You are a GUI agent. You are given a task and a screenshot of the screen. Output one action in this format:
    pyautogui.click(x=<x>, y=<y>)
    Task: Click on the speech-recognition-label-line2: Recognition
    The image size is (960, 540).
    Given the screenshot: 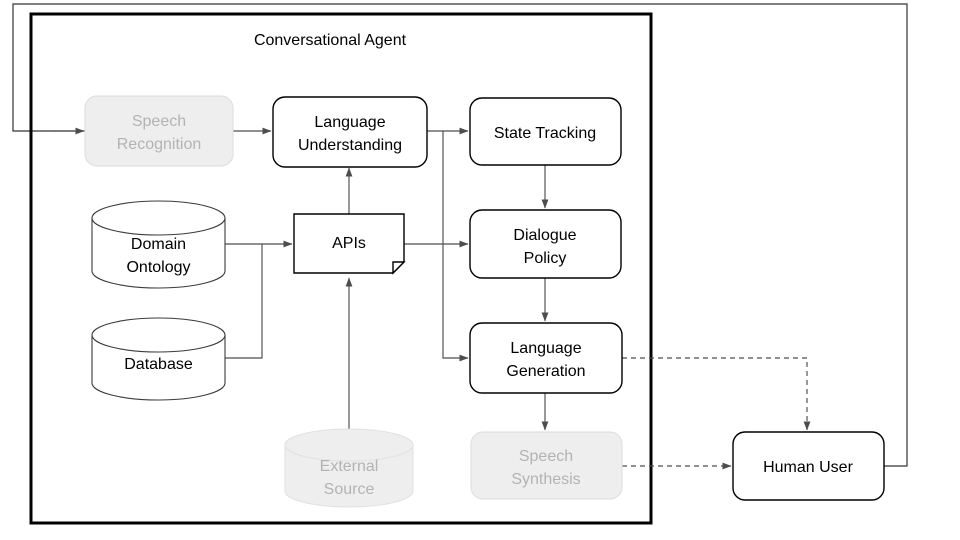 What is the action you would take?
    pyautogui.click(x=159, y=144)
    